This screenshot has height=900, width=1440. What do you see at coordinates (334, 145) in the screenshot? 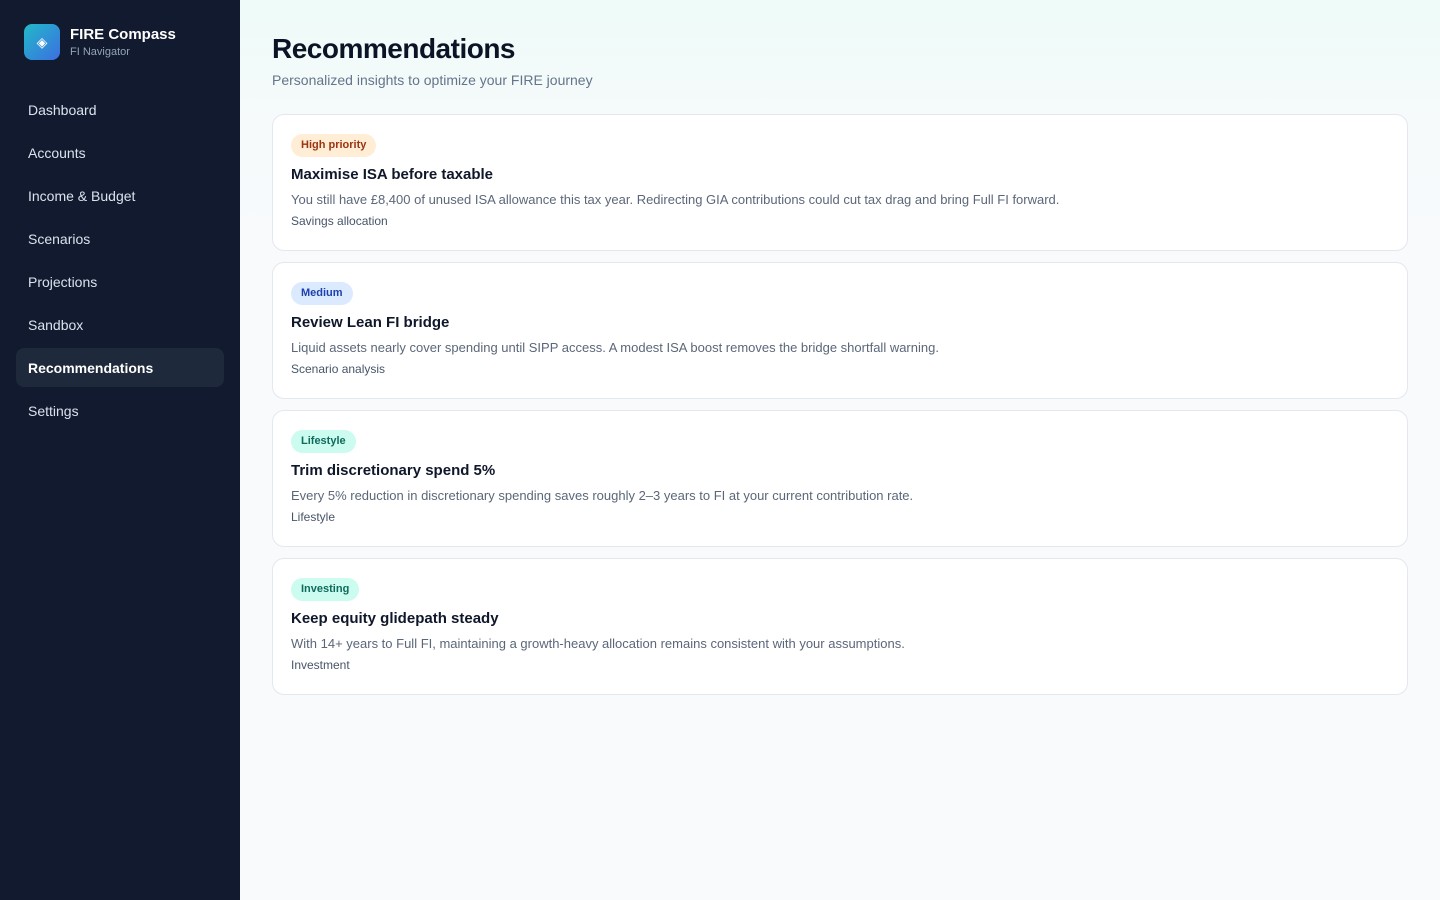
I see `priority-badge: High priority` at bounding box center [334, 145].